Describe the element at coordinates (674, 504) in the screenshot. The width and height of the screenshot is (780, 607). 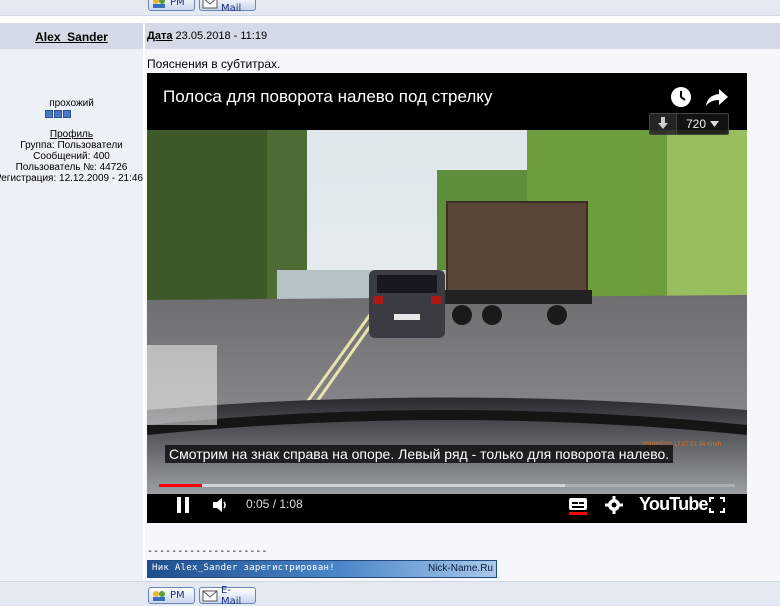
I see `youtube-logo: YouTube` at that location.